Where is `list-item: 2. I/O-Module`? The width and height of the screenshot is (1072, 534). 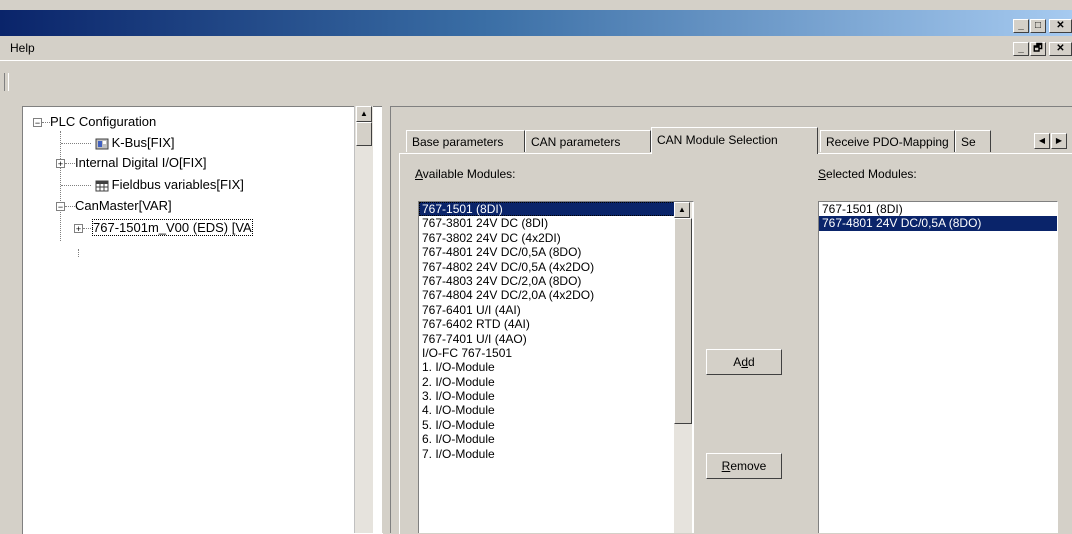 list-item: 2. I/O-Module is located at coordinates (547, 382).